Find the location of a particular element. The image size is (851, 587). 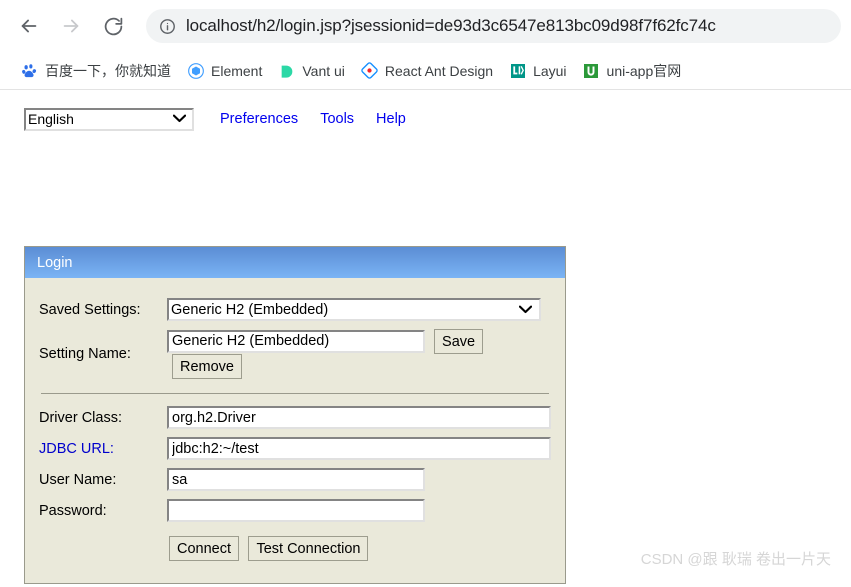

connect-button: Connect is located at coordinates (204, 548).